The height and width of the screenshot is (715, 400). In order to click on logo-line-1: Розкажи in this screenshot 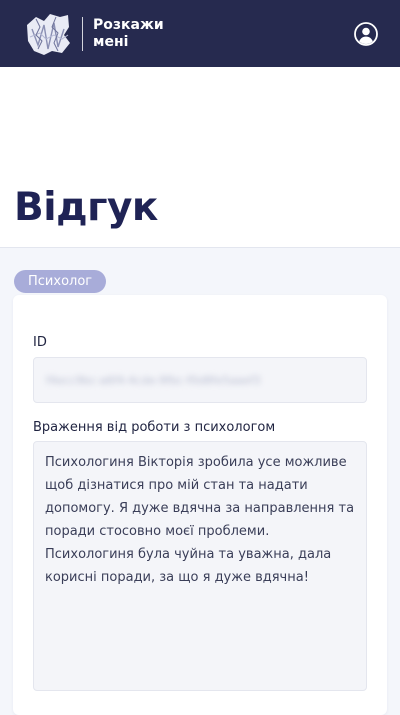, I will do `click(128, 24)`.